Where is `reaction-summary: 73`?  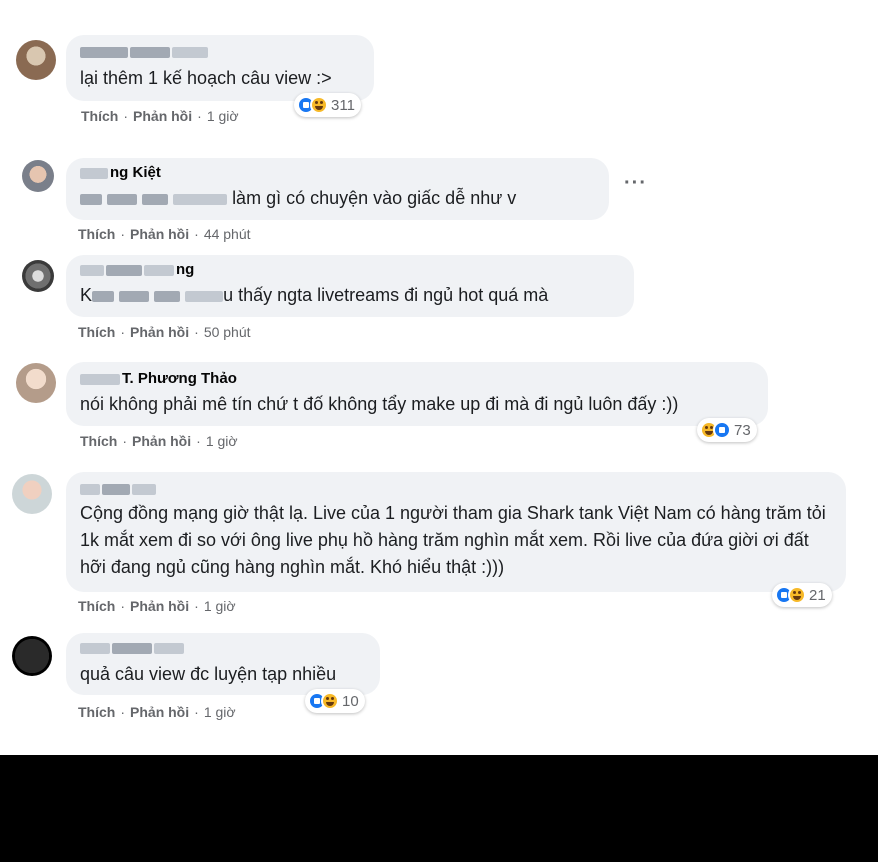 reaction-summary: 73 is located at coordinates (727, 430).